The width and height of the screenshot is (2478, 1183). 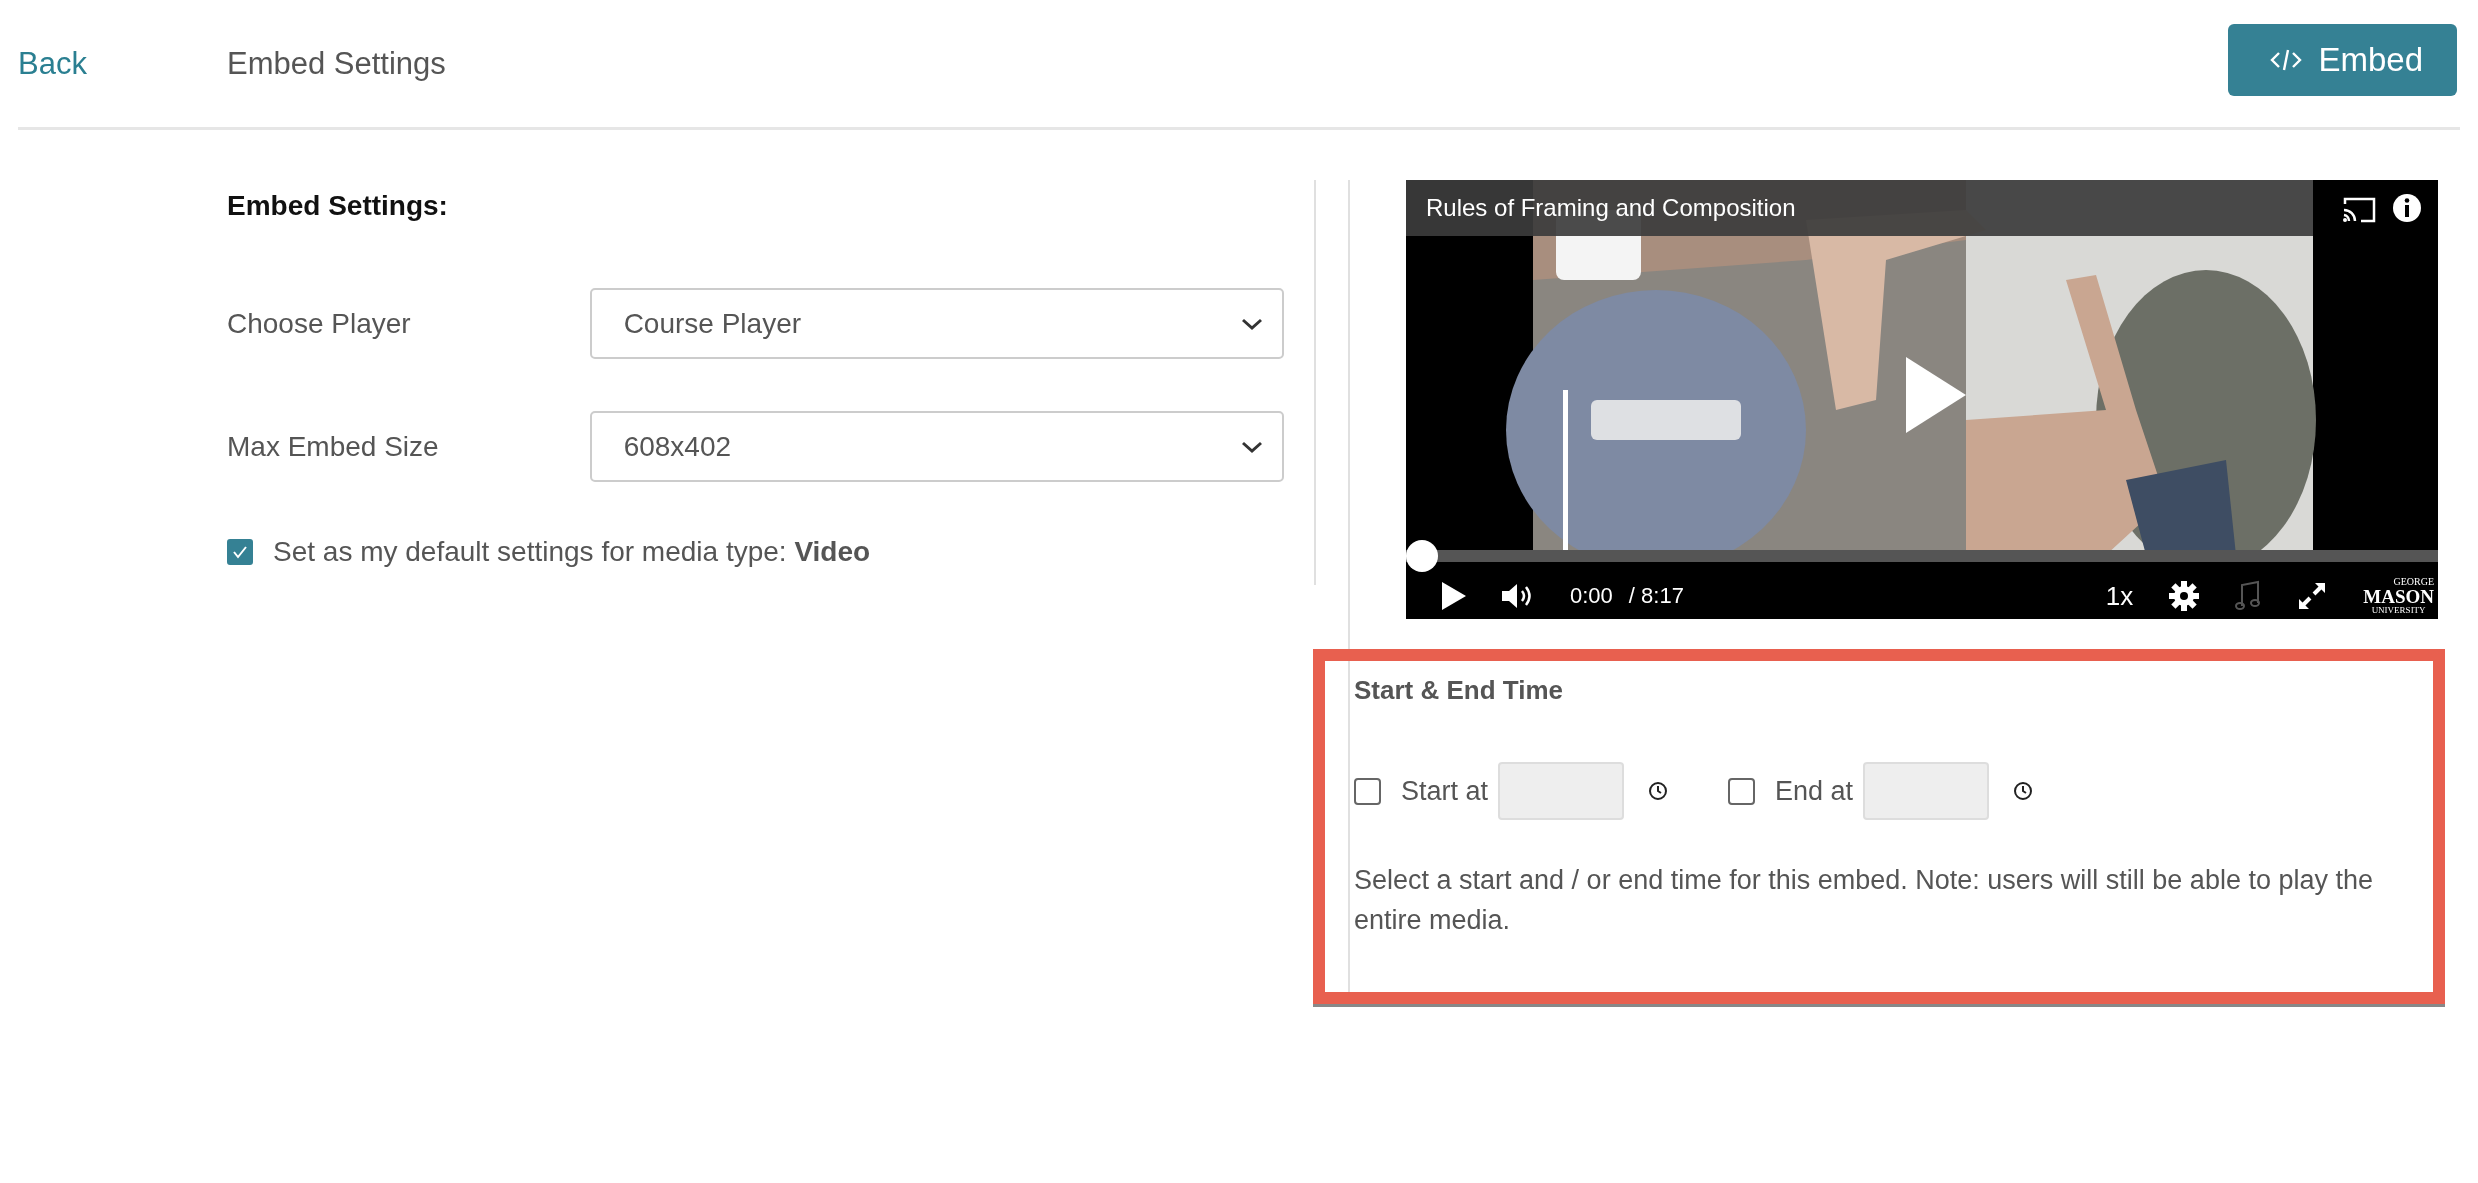 I want to click on speed-button: 1x, so click(x=2119, y=596).